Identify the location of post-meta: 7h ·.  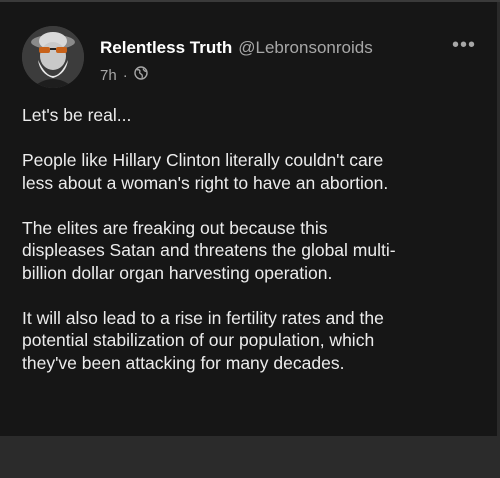
(124, 75).